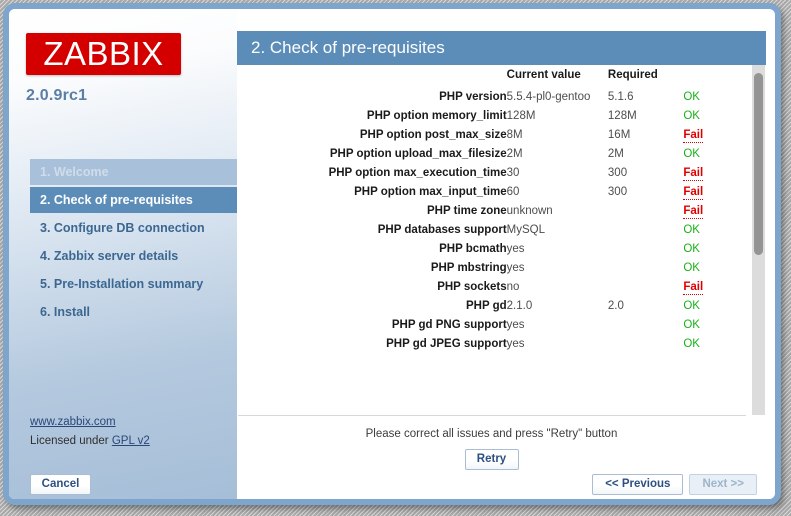 The image size is (791, 516). I want to click on step-label: 3. Configure DB connection, so click(122, 228).